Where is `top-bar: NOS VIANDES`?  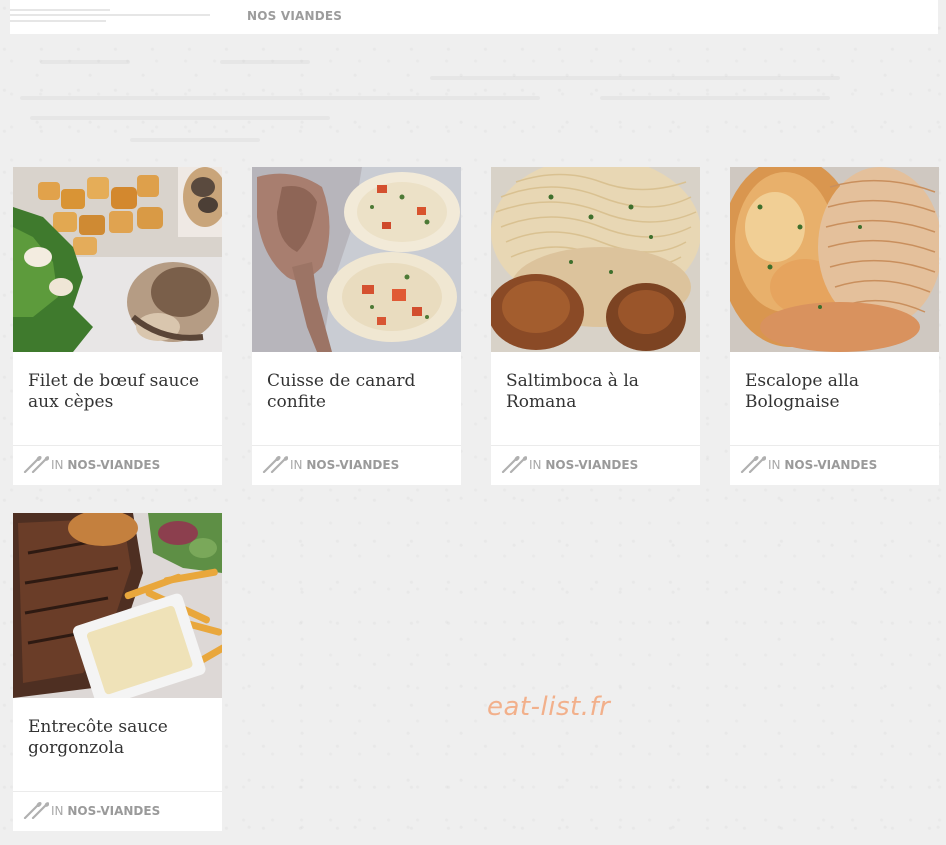 top-bar: NOS VIANDES is located at coordinates (474, 17).